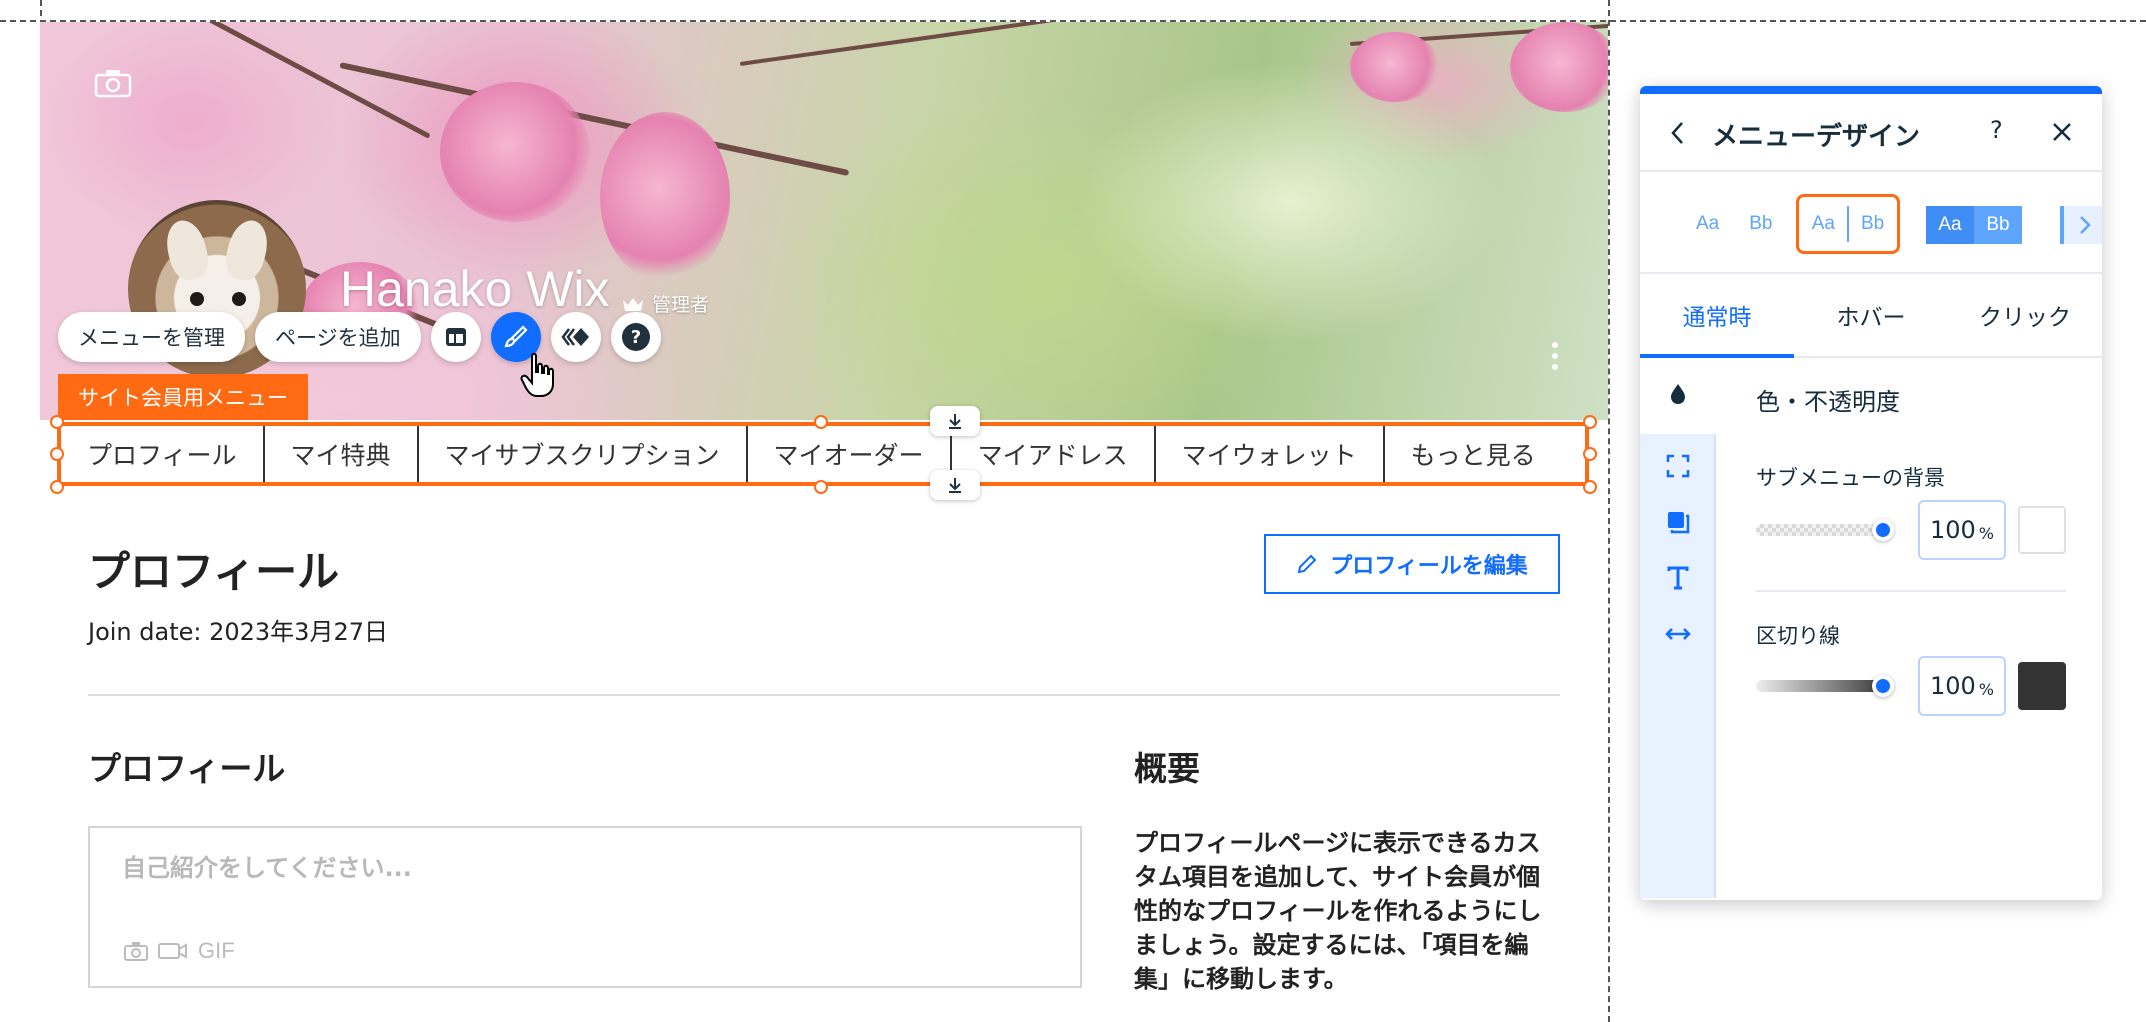  I want to click on text-icon, so click(1678, 578).